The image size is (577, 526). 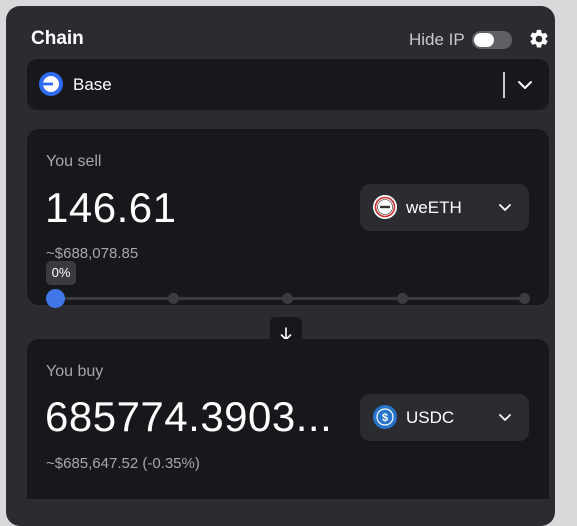 What do you see at coordinates (75, 371) in the screenshot?
I see `buy-label: You buy` at bounding box center [75, 371].